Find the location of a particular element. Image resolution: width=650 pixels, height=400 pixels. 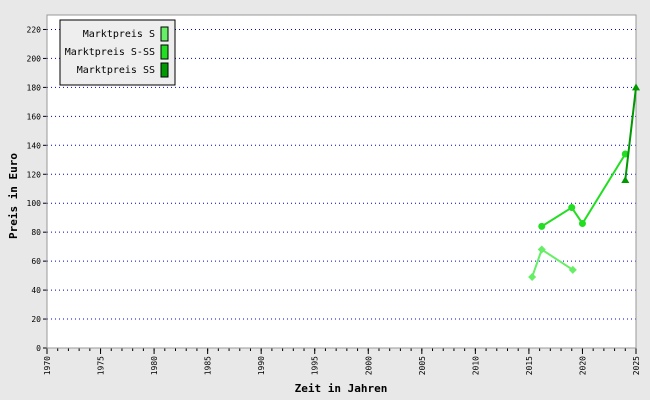

y-tick-label: 0 is located at coordinates (38, 348).